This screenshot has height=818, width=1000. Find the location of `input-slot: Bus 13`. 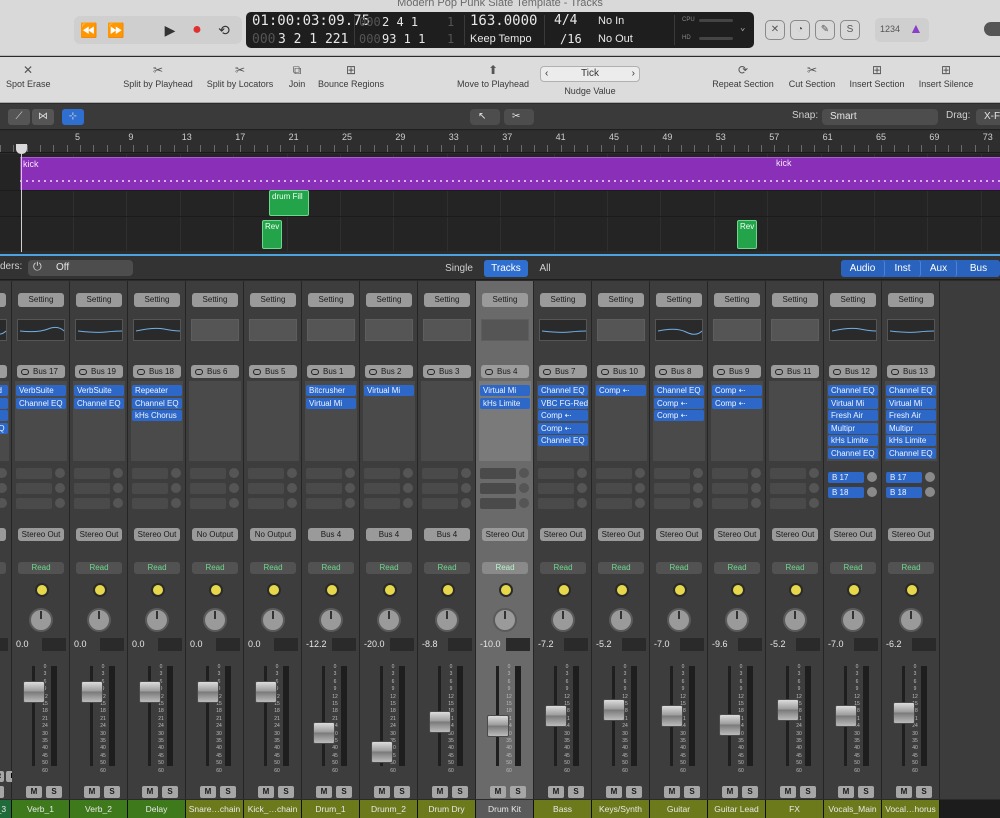

input-slot: Bus 13 is located at coordinates (911, 371).